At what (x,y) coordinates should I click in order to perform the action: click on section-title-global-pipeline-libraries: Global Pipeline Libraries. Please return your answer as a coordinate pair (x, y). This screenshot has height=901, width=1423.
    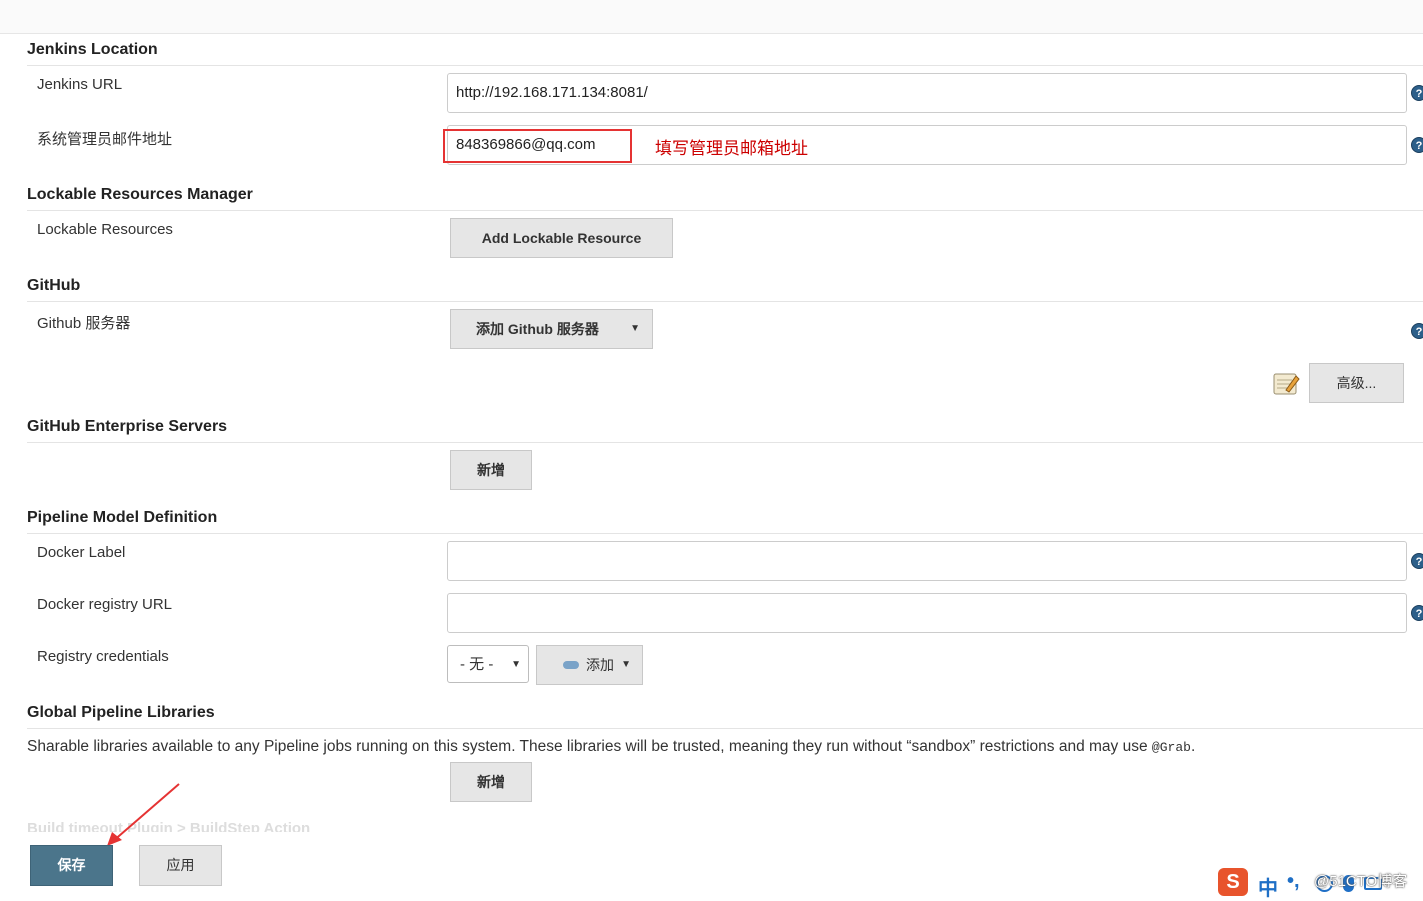
    Looking at the image, I should click on (121, 712).